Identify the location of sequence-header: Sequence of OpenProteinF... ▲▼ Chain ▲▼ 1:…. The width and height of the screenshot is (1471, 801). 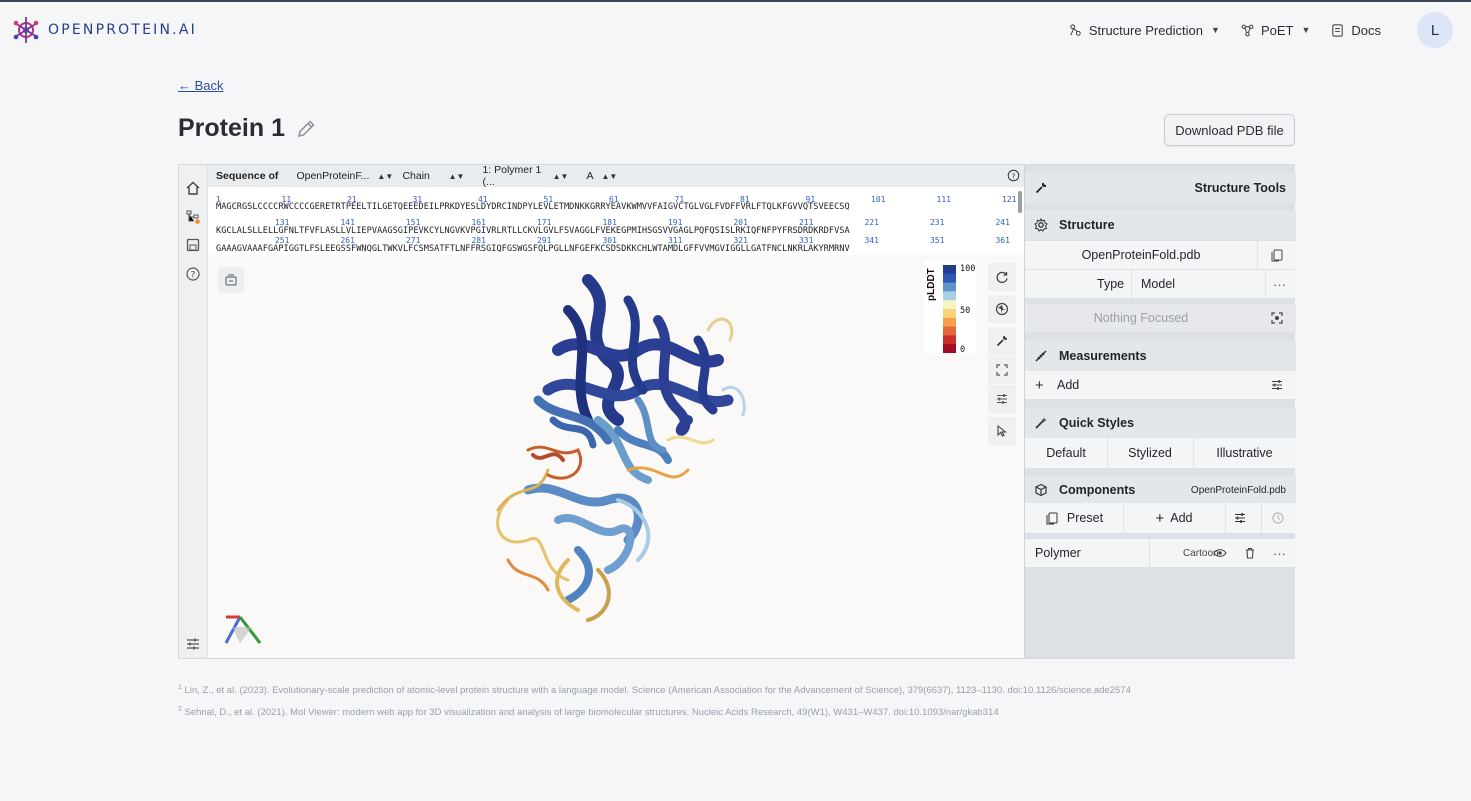
(616, 176).